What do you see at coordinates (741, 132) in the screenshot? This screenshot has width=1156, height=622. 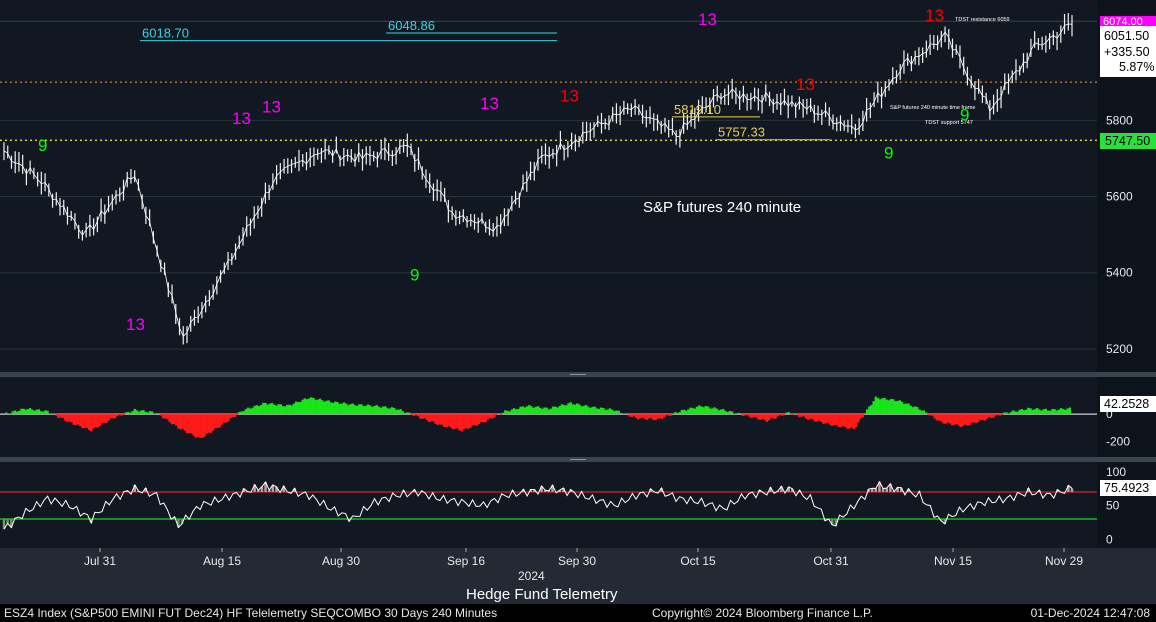 I see `level-label: 5757.33` at bounding box center [741, 132].